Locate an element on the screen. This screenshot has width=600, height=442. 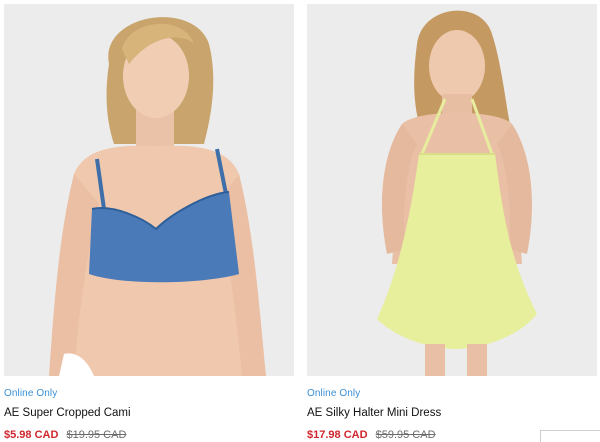
price-row: $5.98 CAD $19.95 CAD is located at coordinates (149, 435).